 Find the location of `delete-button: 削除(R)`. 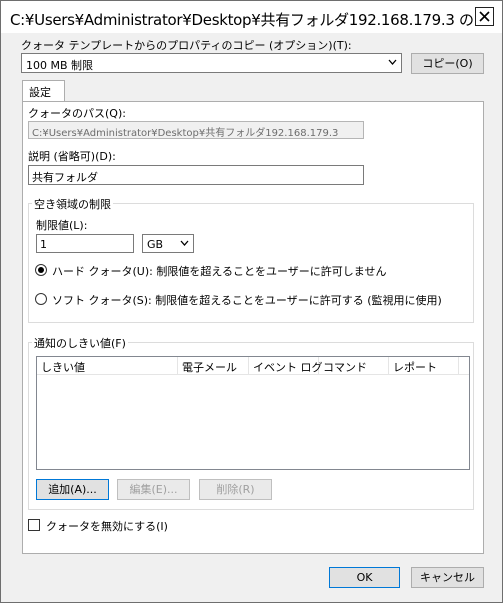

delete-button: 削除(R) is located at coordinates (235, 489).